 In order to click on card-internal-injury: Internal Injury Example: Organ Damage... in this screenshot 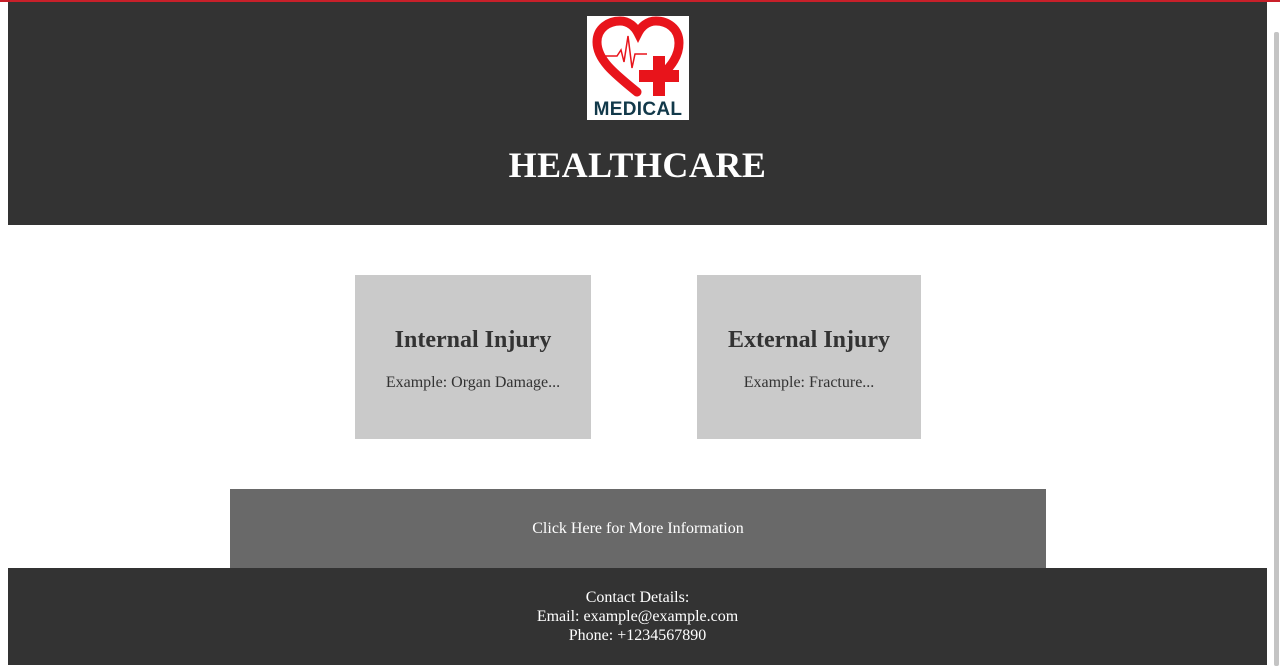, I will do `click(473, 357)`.